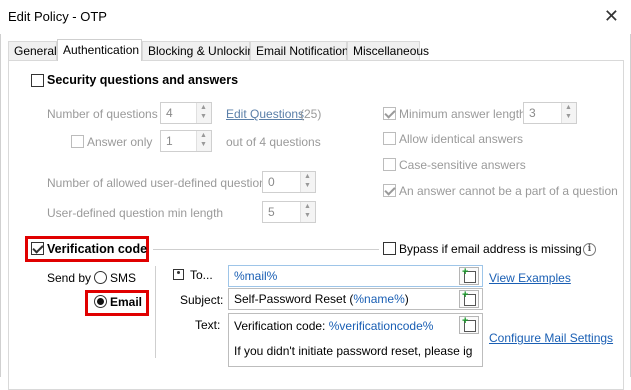  What do you see at coordinates (256, 276) in the screenshot?
I see `to-value: %mail%` at bounding box center [256, 276].